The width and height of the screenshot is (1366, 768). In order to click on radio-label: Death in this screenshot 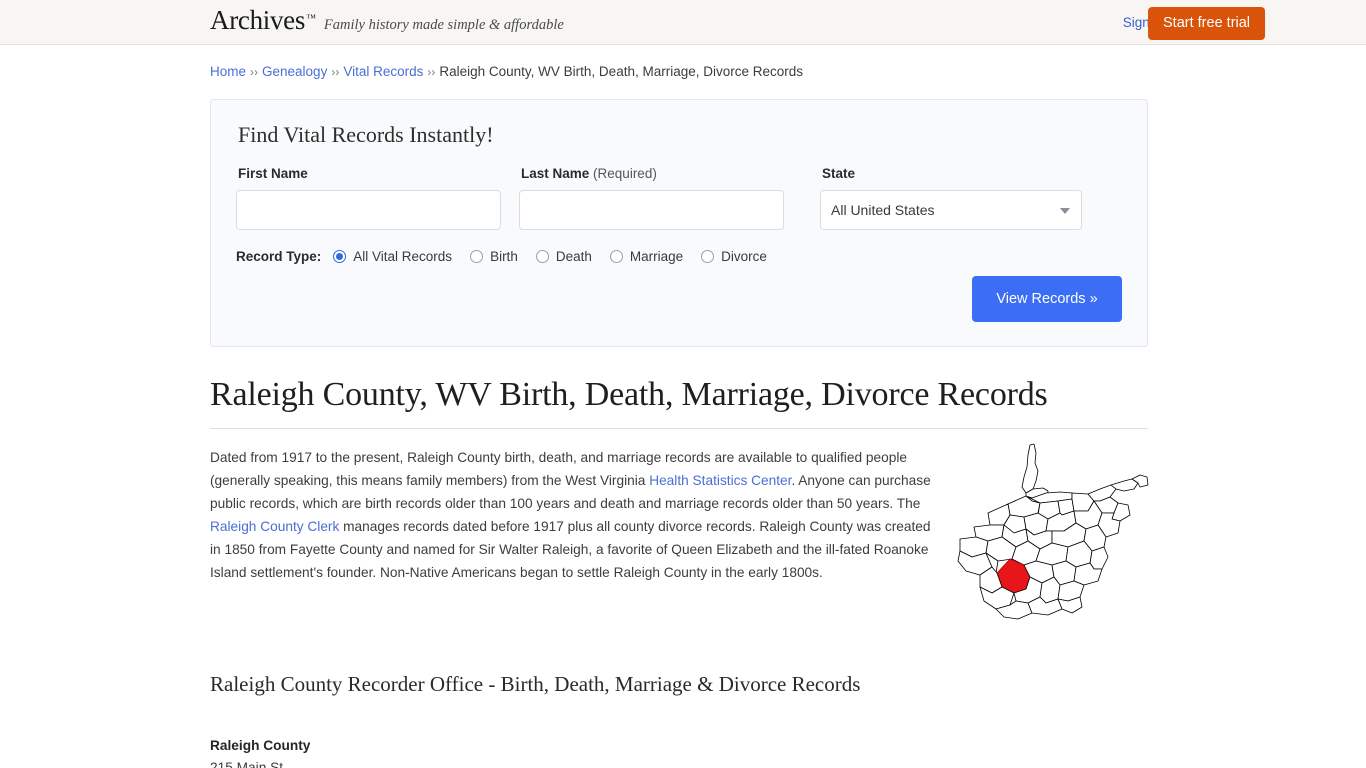, I will do `click(573, 256)`.